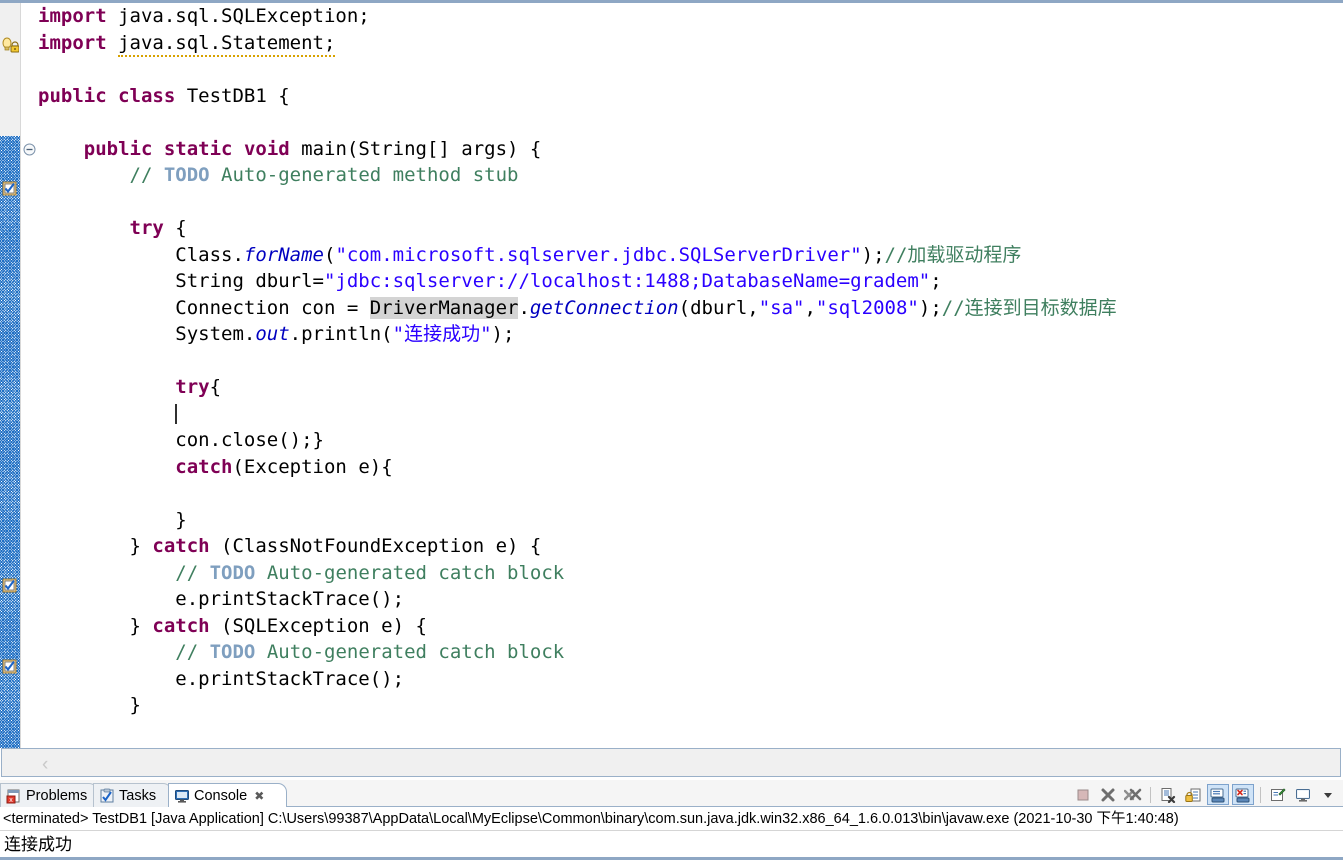  Describe the element at coordinates (604, 307) in the screenshot. I see `code-token: getConnection` at that location.